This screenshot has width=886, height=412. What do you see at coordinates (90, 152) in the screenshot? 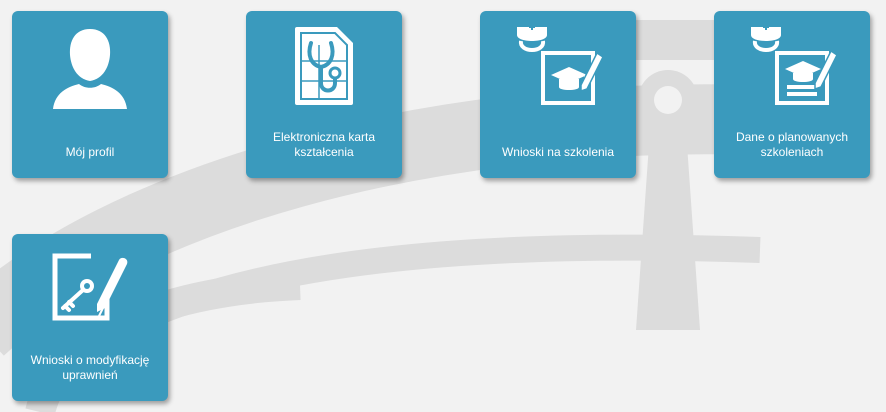
I see `tile-label: Mój profil` at bounding box center [90, 152].